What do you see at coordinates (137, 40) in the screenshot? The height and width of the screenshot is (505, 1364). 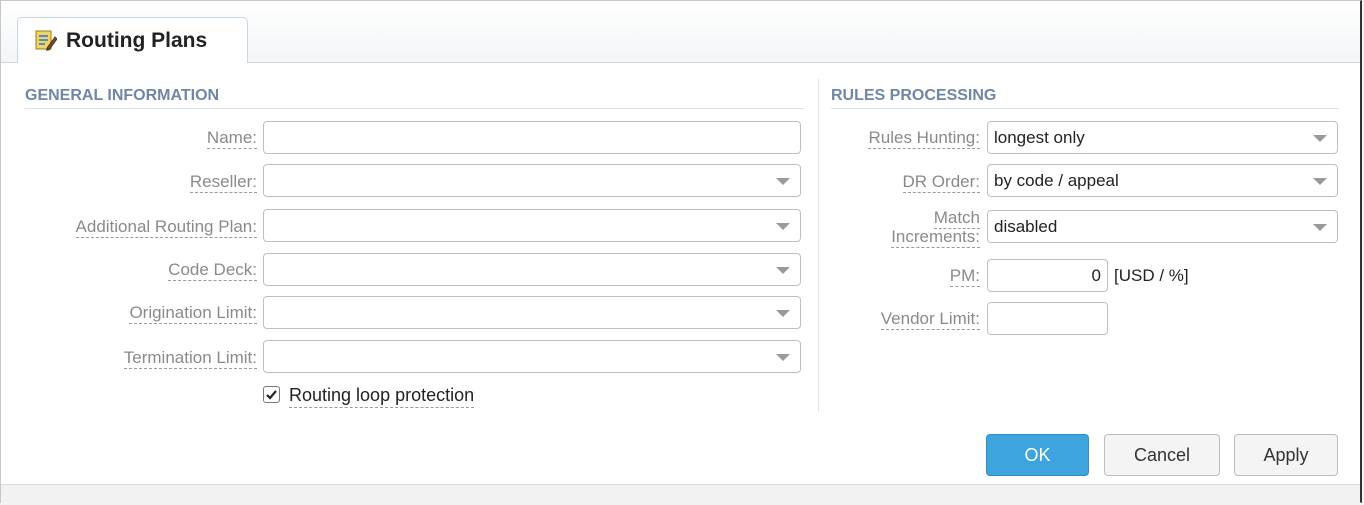 I see `tab-title: Routing Plans` at bounding box center [137, 40].